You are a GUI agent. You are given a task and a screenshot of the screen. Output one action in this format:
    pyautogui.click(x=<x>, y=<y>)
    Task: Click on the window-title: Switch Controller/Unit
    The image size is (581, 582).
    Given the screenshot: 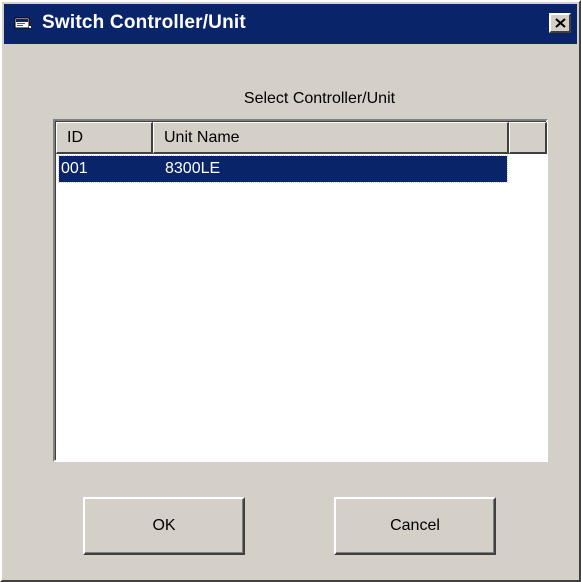 What is the action you would take?
    pyautogui.click(x=144, y=22)
    